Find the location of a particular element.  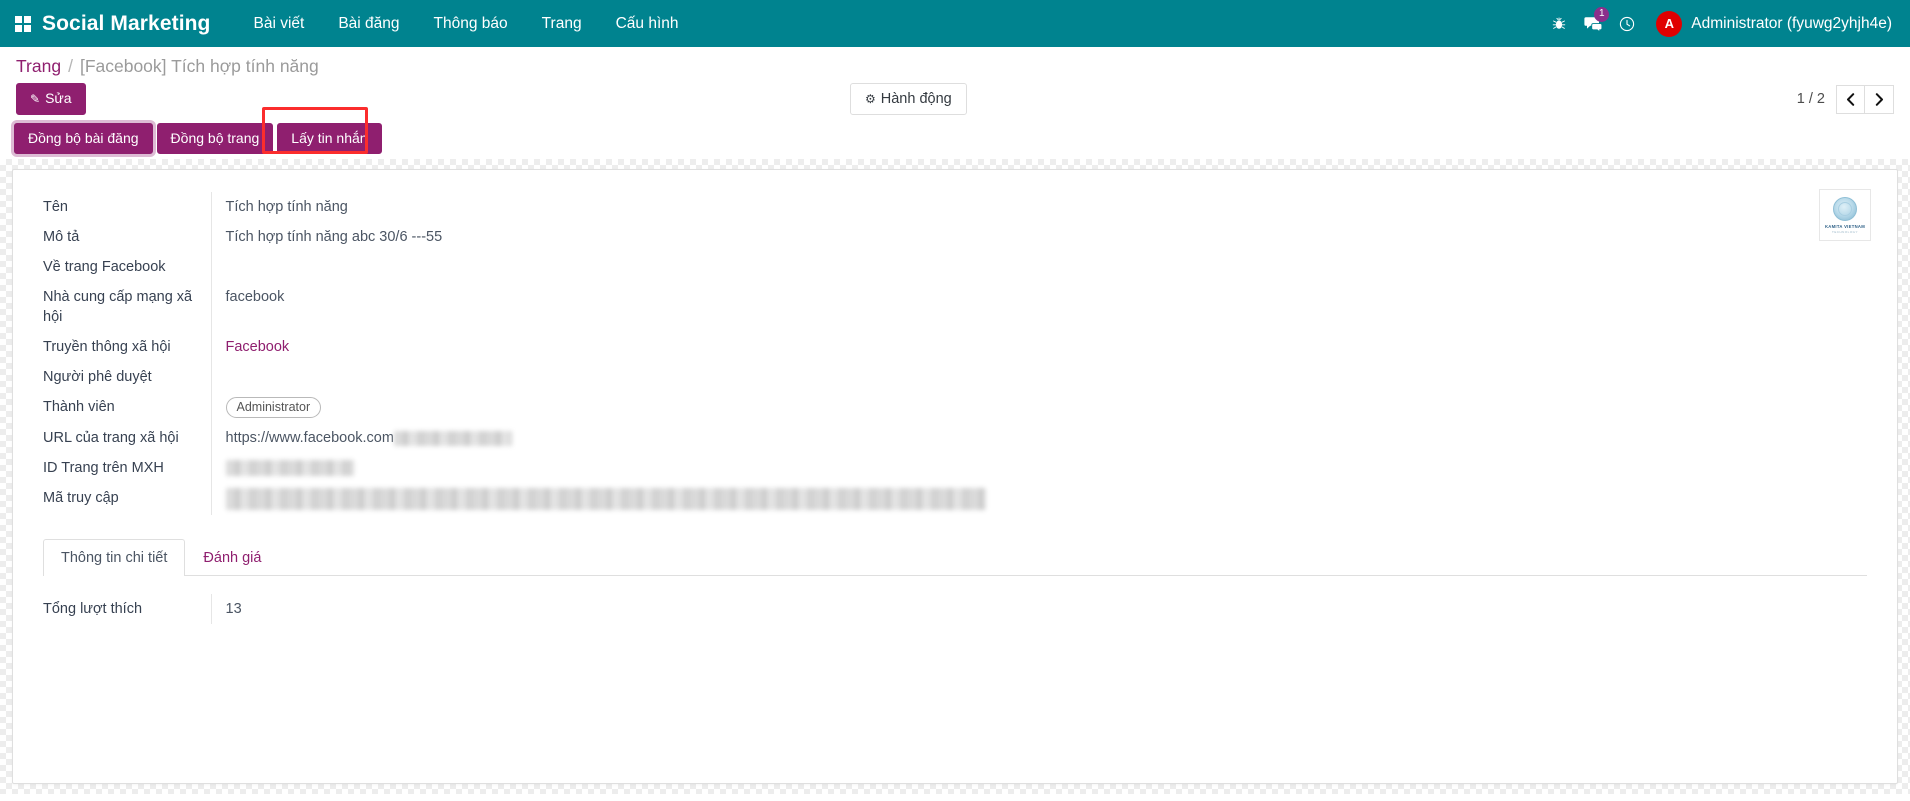

field-value-thanh-vien: Administrator is located at coordinates (1038, 407).